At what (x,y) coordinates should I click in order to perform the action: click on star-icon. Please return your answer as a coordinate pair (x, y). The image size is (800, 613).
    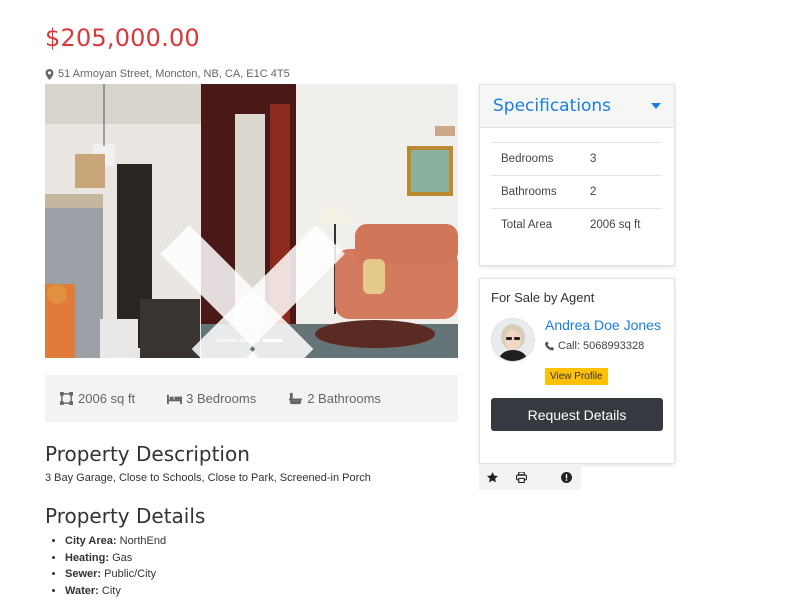
    Looking at the image, I should click on (492, 477).